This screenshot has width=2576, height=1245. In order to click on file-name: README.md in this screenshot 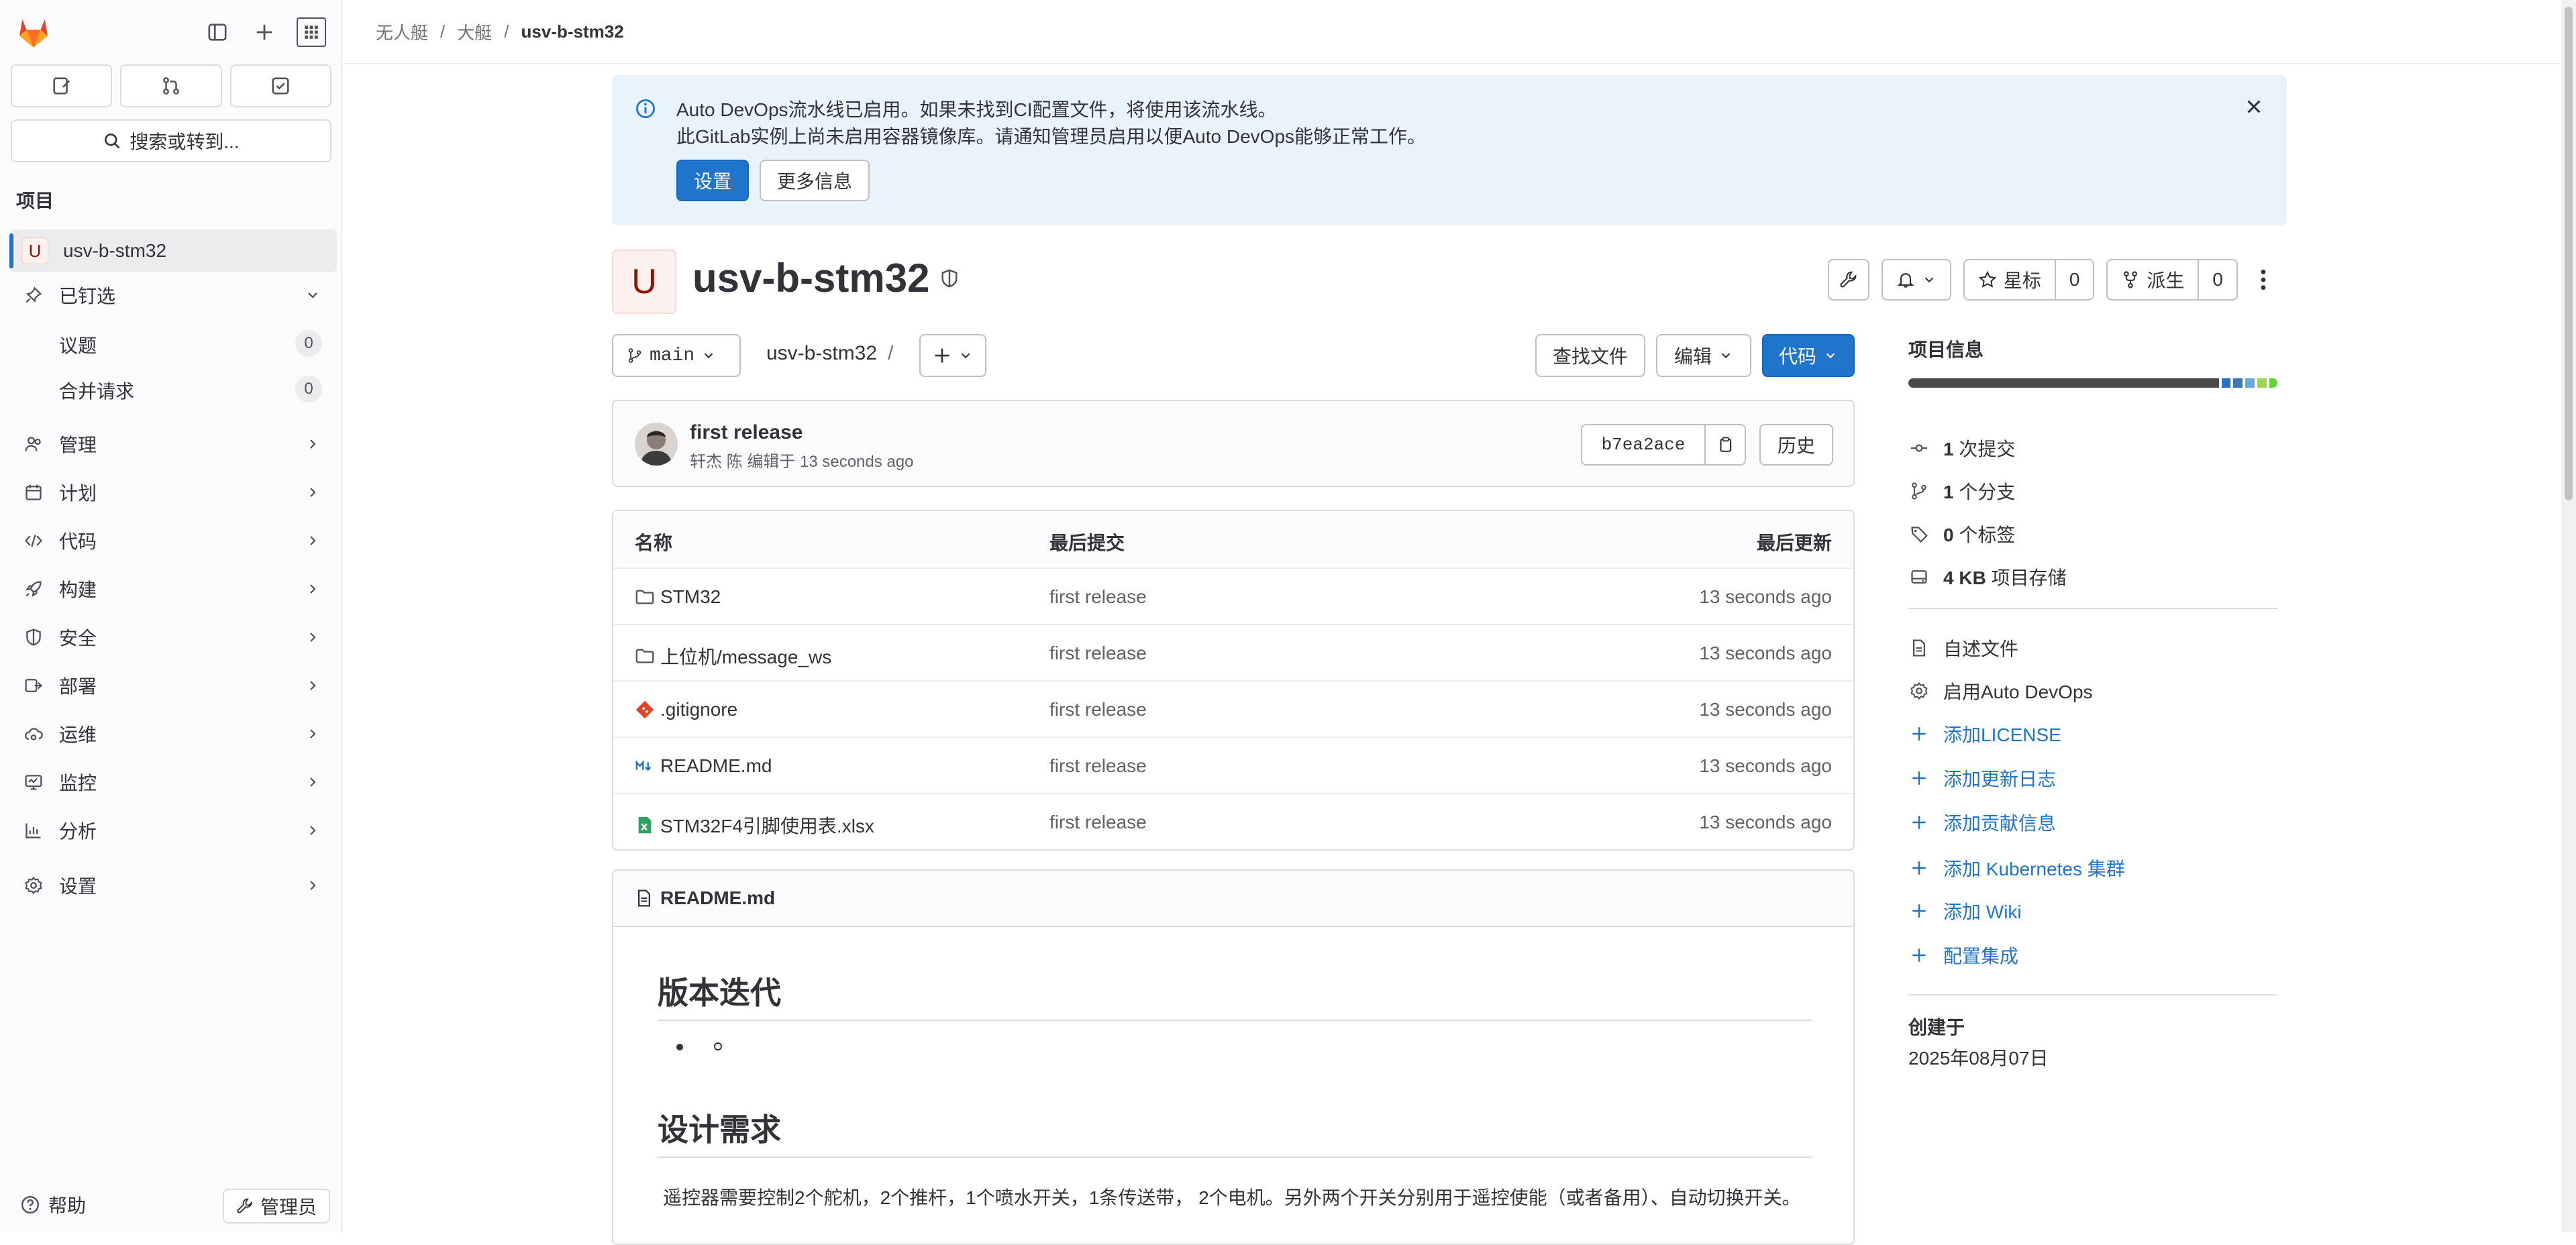, I will do `click(716, 766)`.